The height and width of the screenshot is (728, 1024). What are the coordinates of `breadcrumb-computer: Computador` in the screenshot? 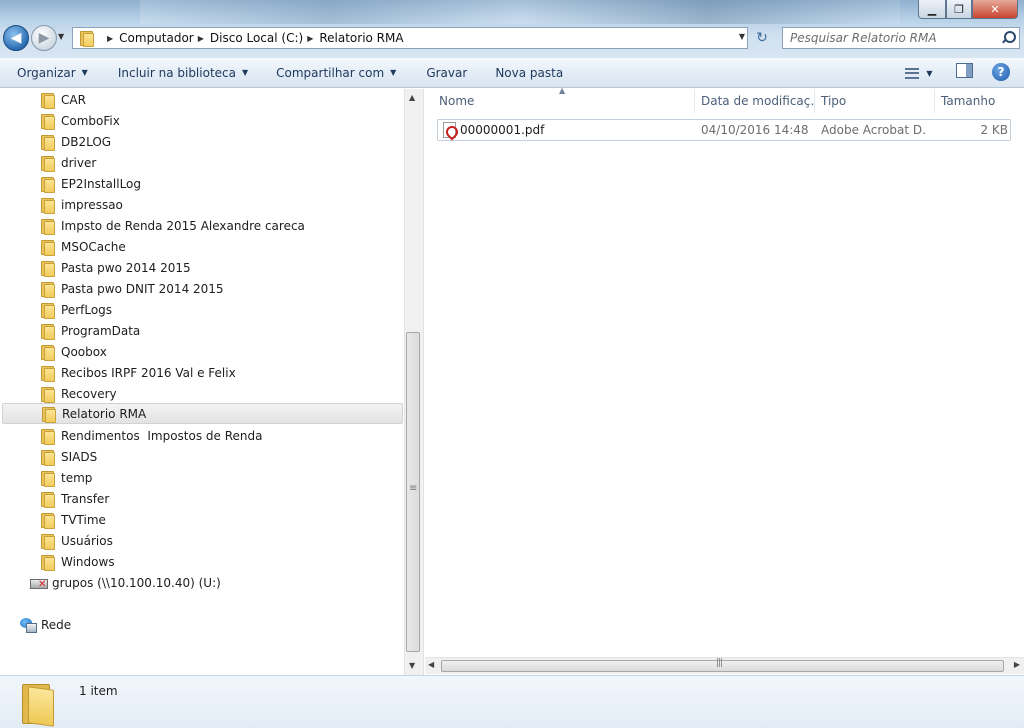 It's located at (156, 38).